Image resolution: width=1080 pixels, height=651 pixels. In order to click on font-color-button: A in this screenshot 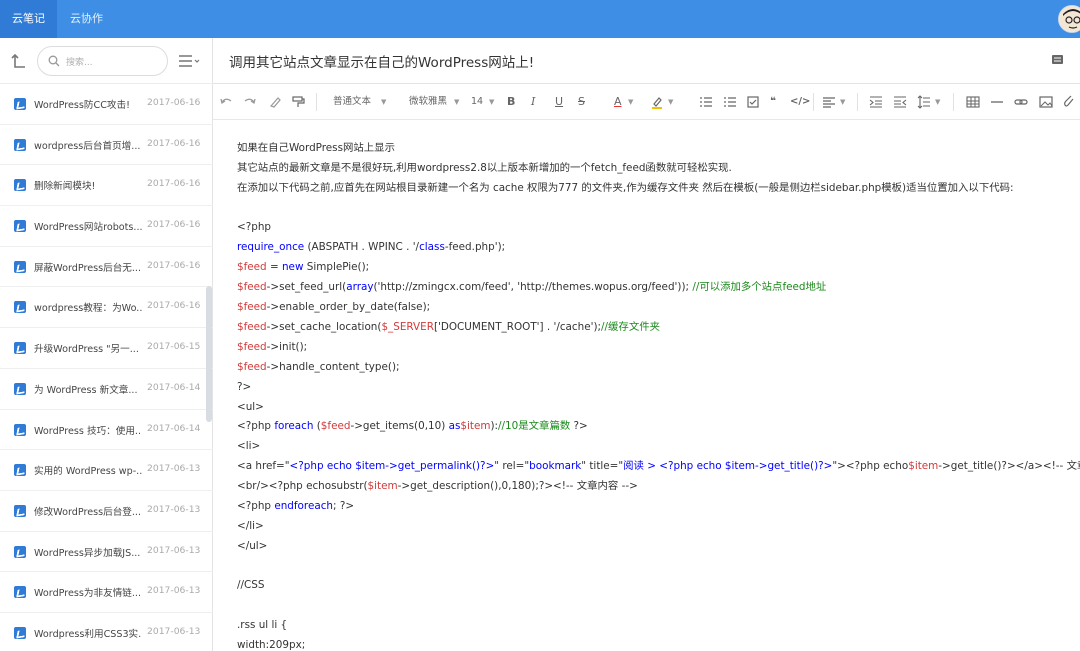, I will do `click(618, 102)`.